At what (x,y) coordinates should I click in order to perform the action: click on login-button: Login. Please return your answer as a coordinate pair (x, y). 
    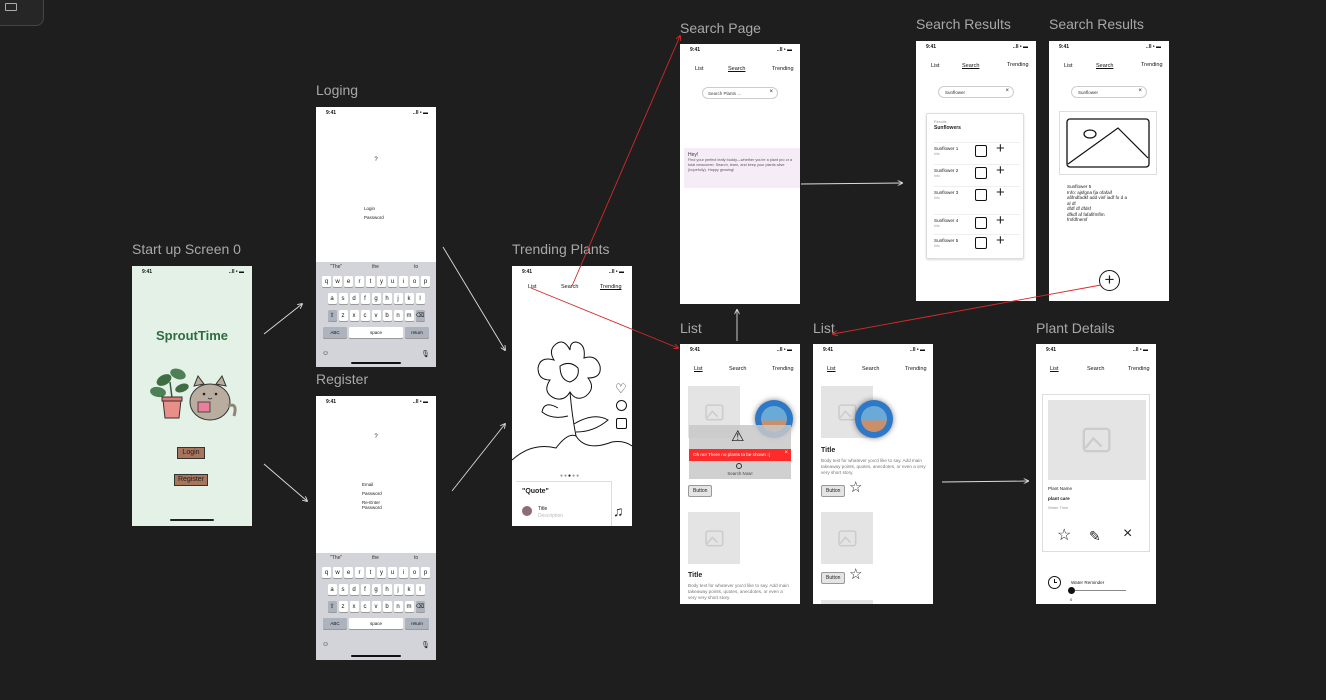
    Looking at the image, I should click on (191, 453).